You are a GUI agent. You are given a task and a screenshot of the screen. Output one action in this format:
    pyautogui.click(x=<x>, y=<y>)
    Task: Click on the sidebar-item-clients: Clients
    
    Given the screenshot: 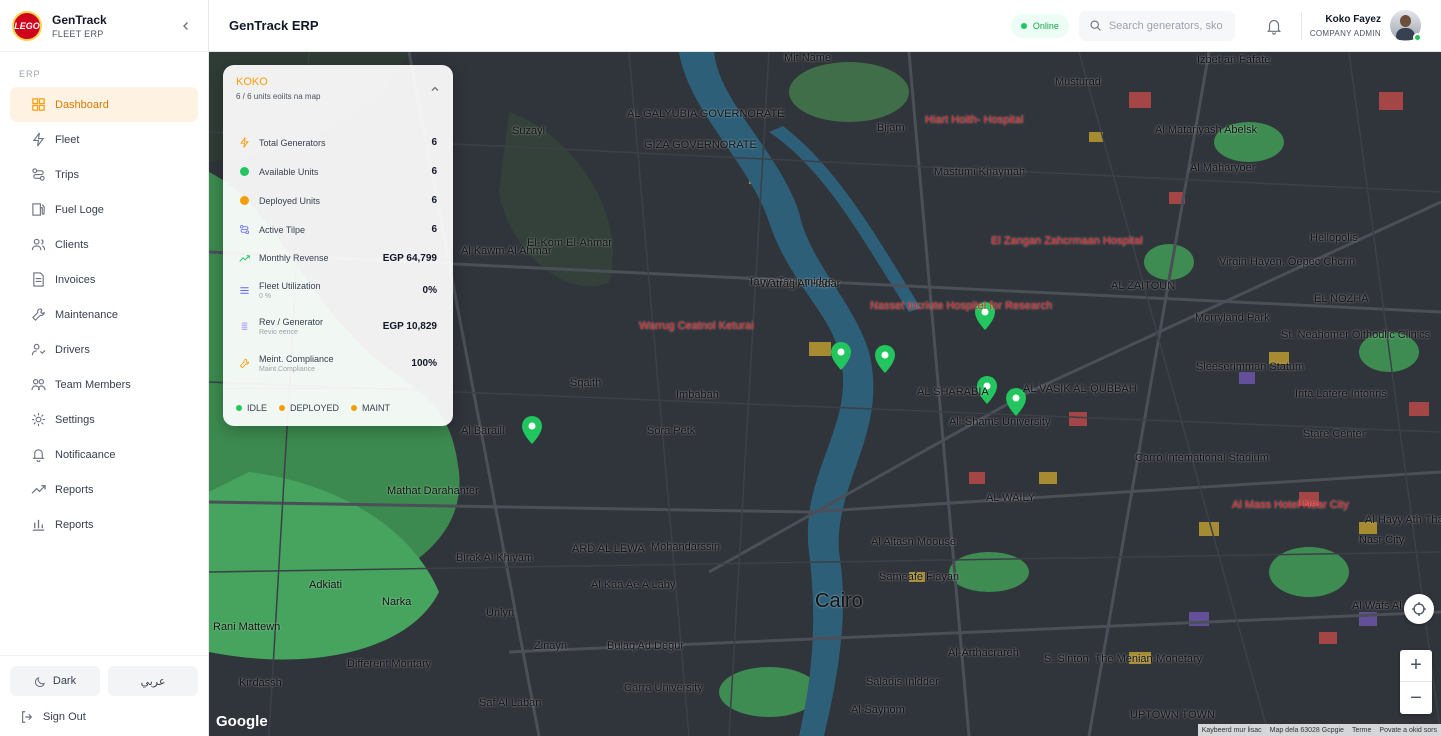 What is the action you would take?
    pyautogui.click(x=104, y=244)
    